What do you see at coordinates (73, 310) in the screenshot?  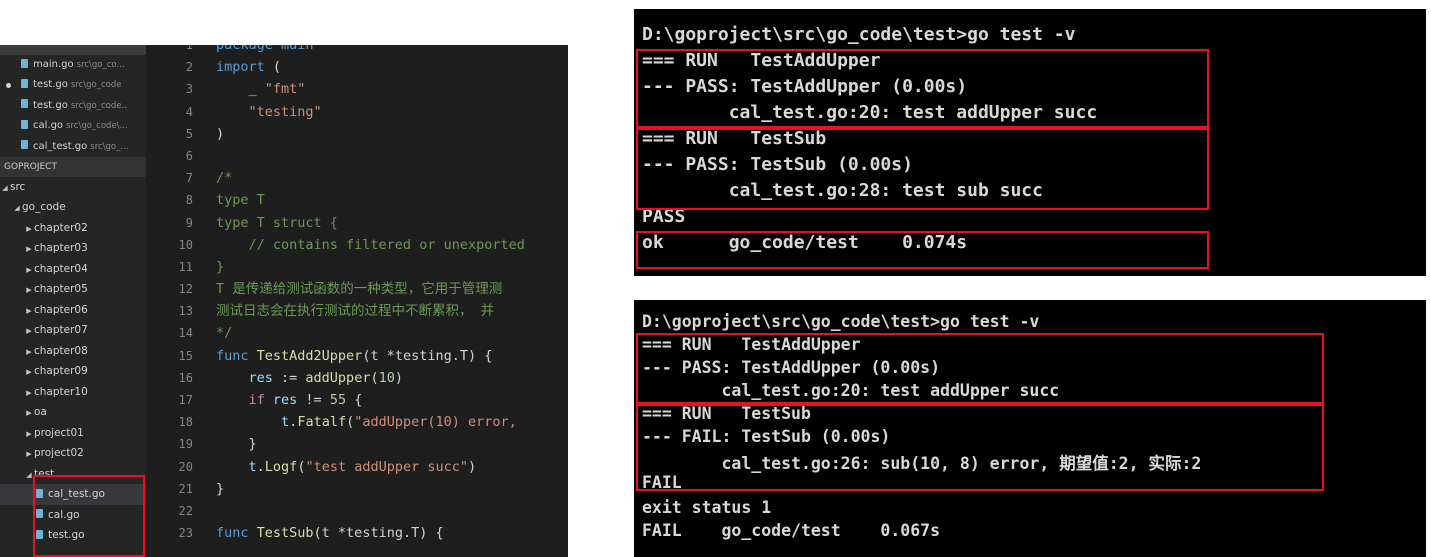 I see `tree-folder: ▶ chapter06` at bounding box center [73, 310].